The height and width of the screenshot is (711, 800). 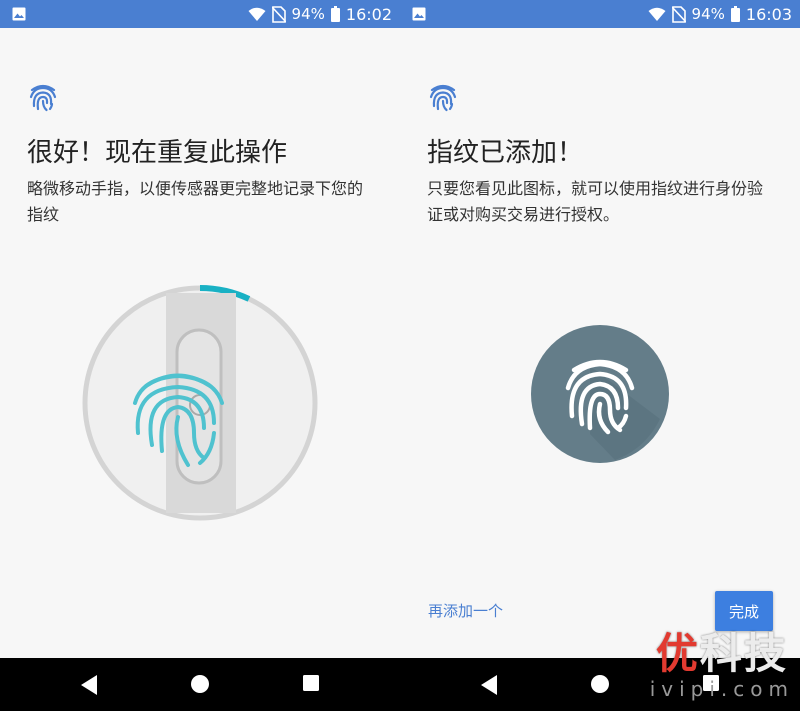 I want to click on enrollment-progress-ring, so click(x=200, y=403).